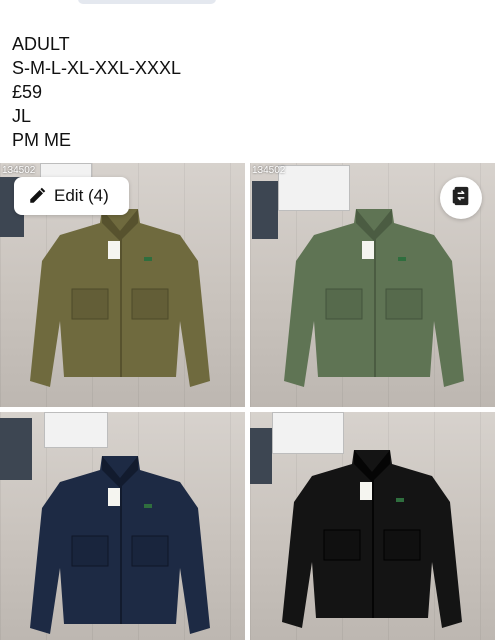 This screenshot has width=495, height=640. What do you see at coordinates (22, 116) in the screenshot?
I see `caption-line-4: JL` at bounding box center [22, 116].